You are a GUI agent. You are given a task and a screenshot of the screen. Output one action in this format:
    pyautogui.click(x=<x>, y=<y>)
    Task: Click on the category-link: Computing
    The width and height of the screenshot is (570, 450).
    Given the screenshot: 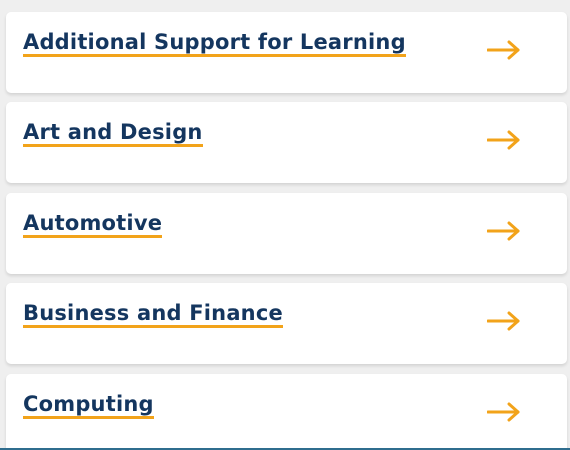 What is the action you would take?
    pyautogui.click(x=88, y=405)
    